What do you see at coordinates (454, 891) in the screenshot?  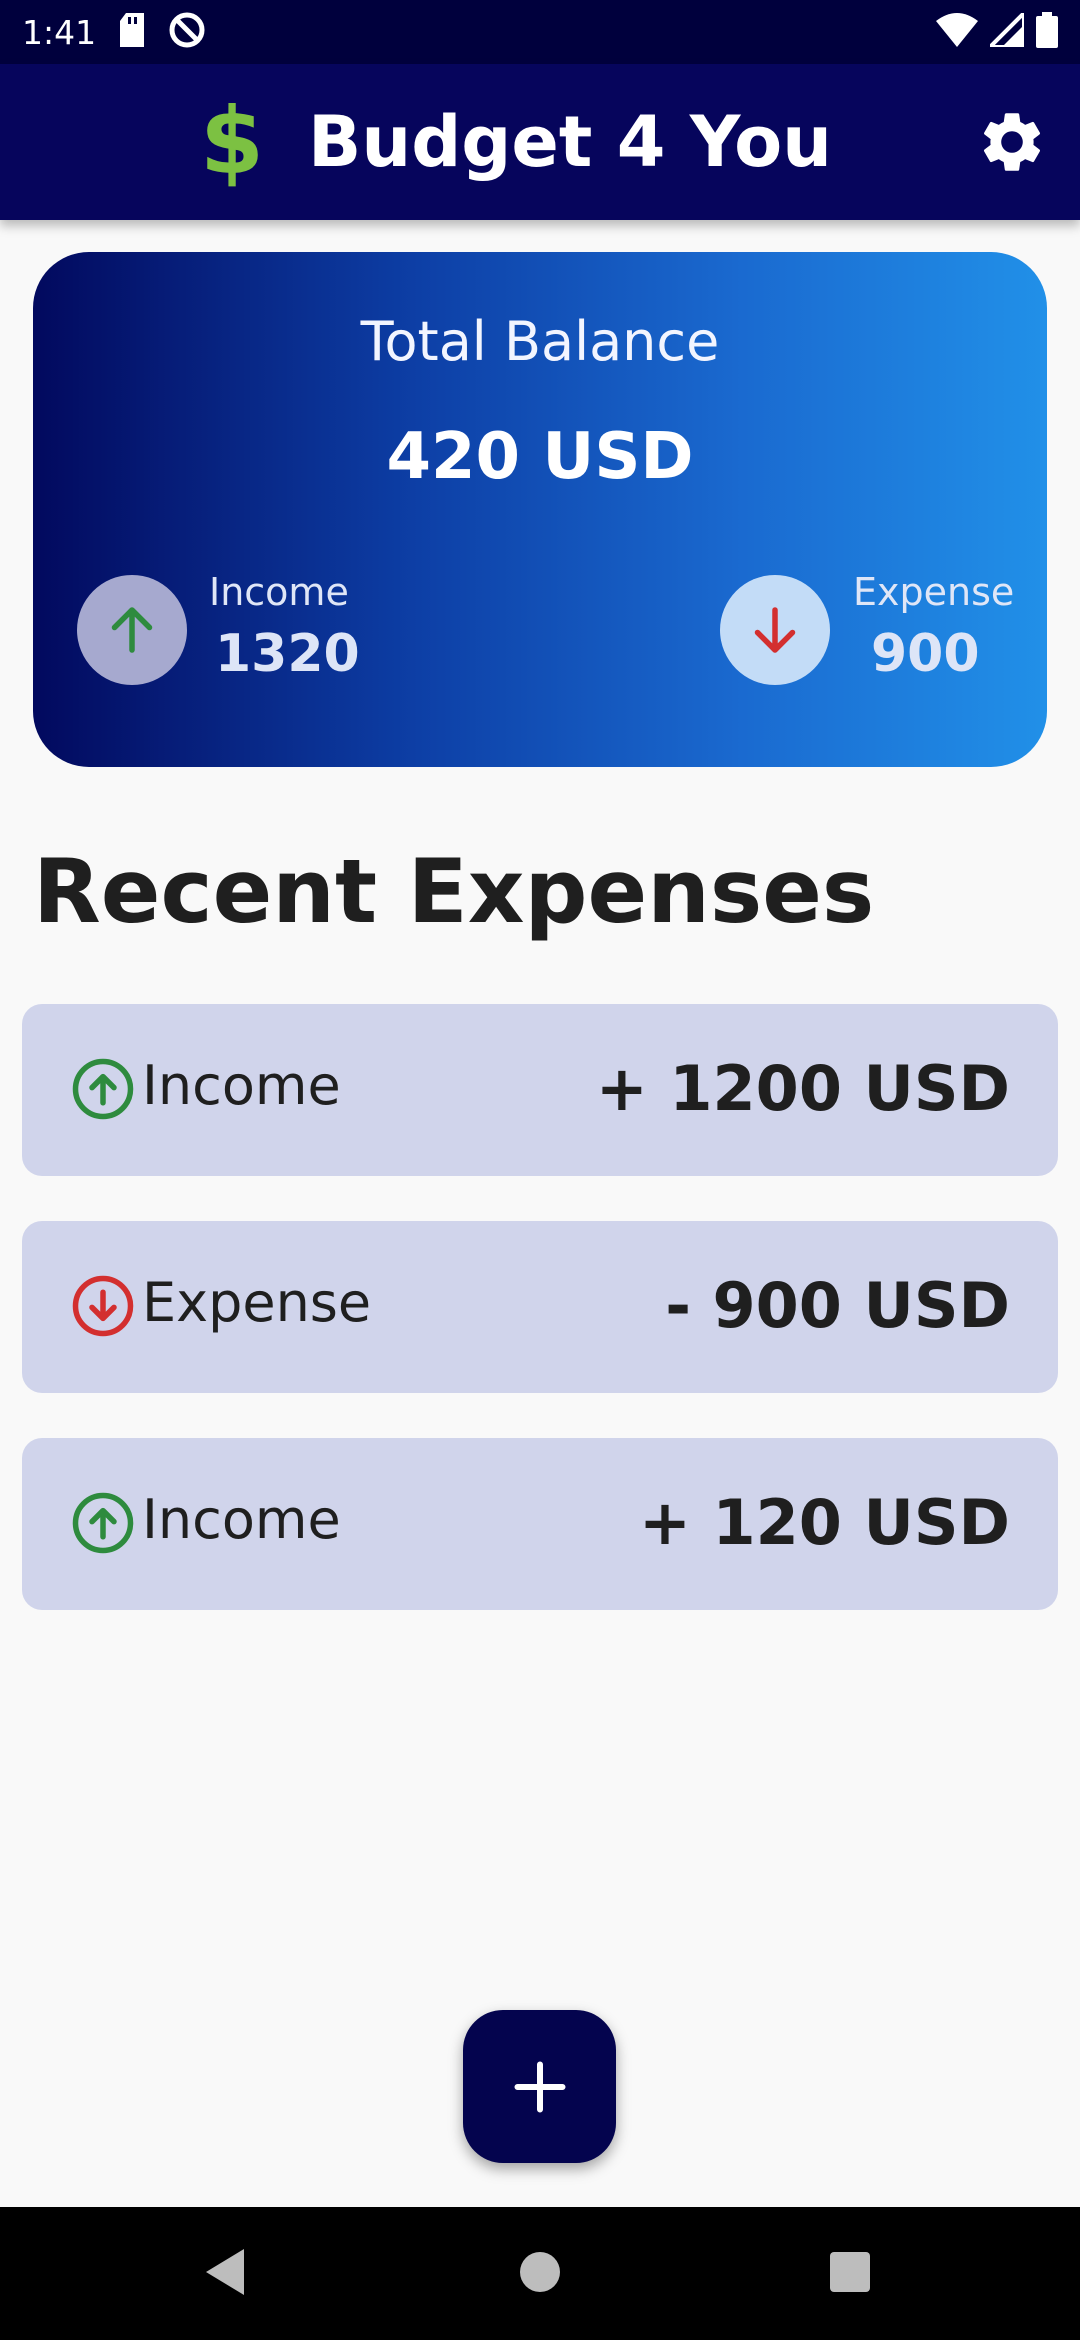 I see `recent-expenses-title: Recent Expenses` at bounding box center [454, 891].